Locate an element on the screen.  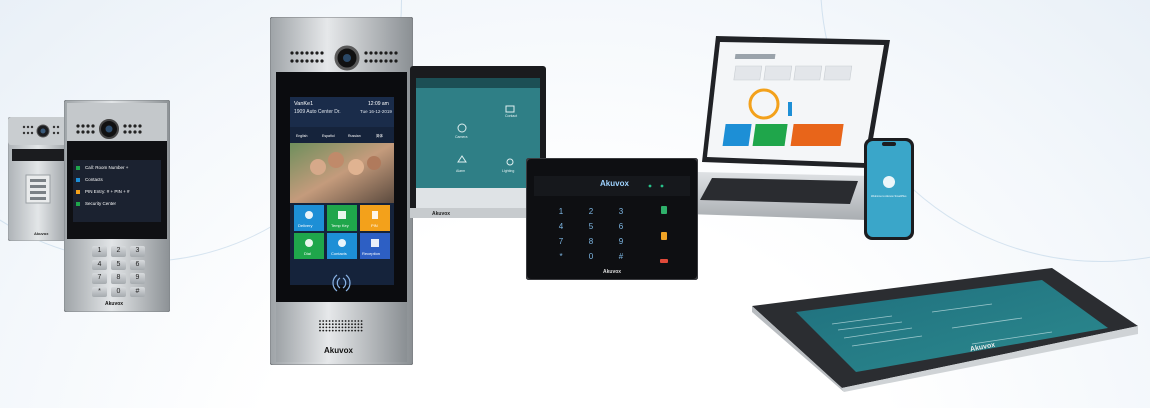
date-text: Tue 16-12-2019 is located at coordinates (376, 111).